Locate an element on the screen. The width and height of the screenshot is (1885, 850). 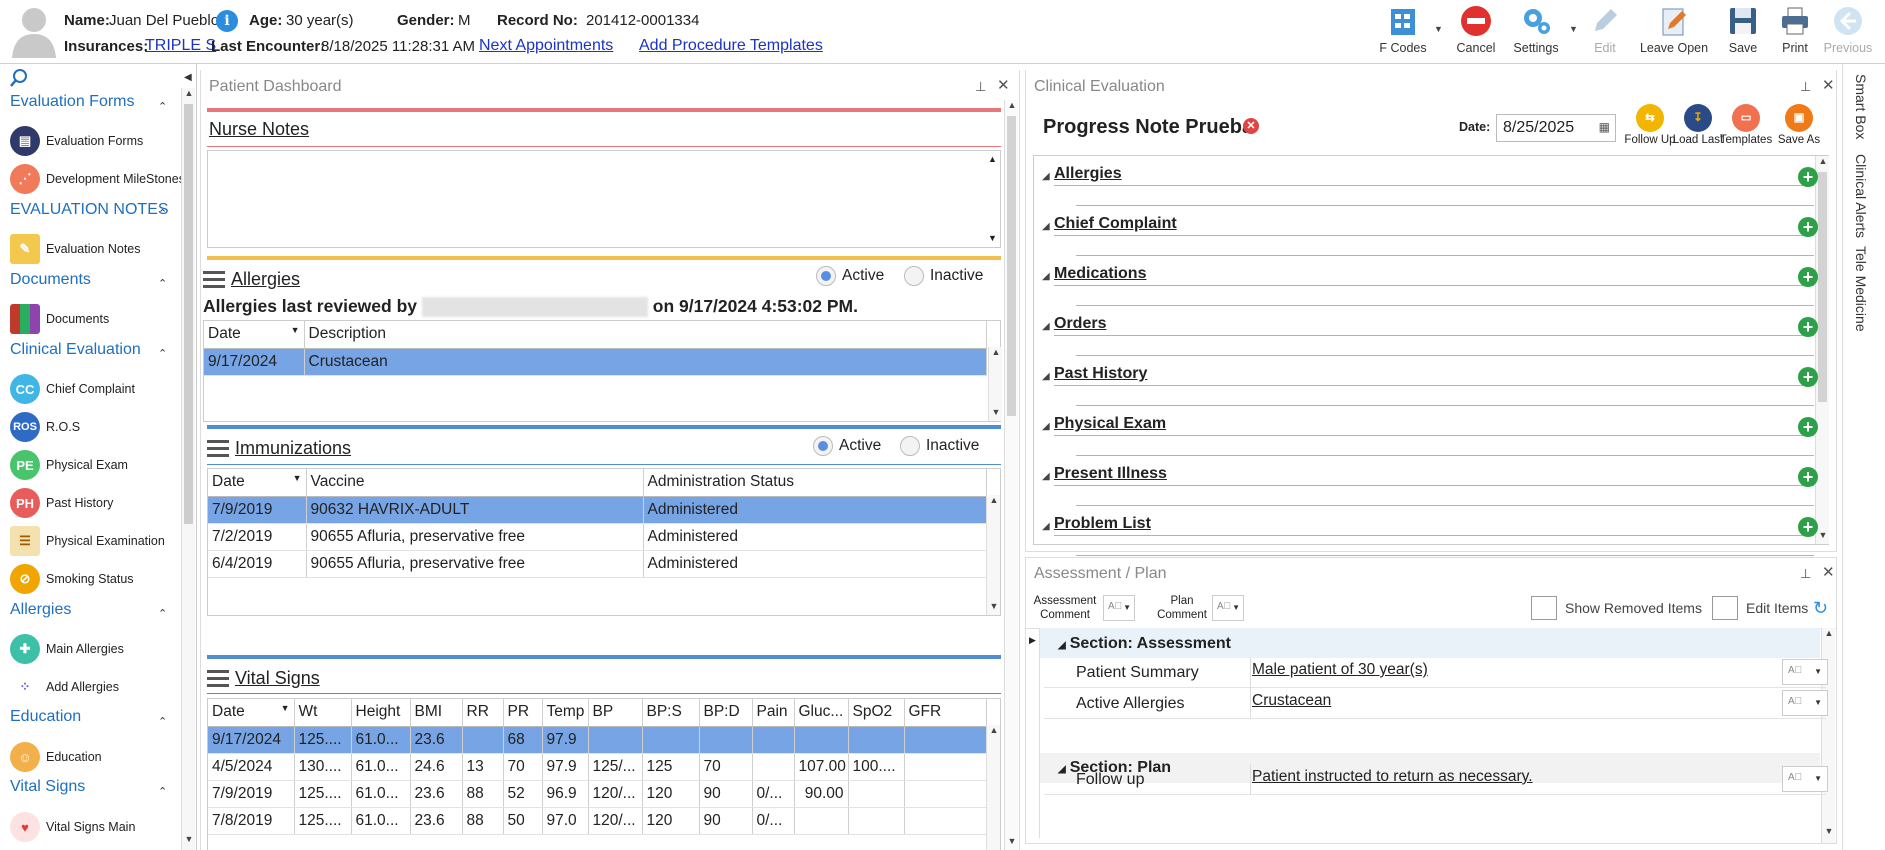
radio-active is located at coordinates (823, 446).